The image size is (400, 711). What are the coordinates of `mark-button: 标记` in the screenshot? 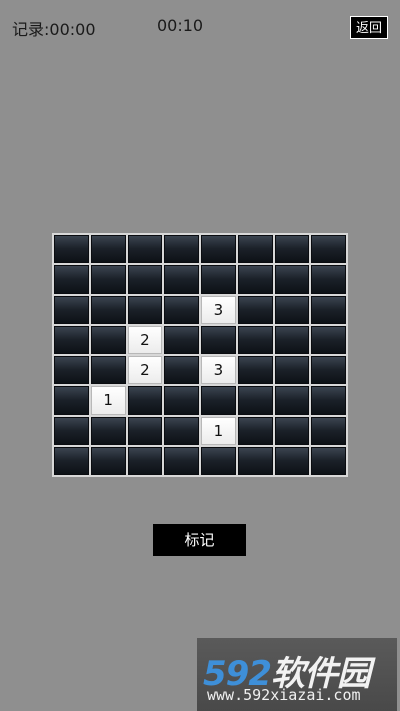 It's located at (199, 540).